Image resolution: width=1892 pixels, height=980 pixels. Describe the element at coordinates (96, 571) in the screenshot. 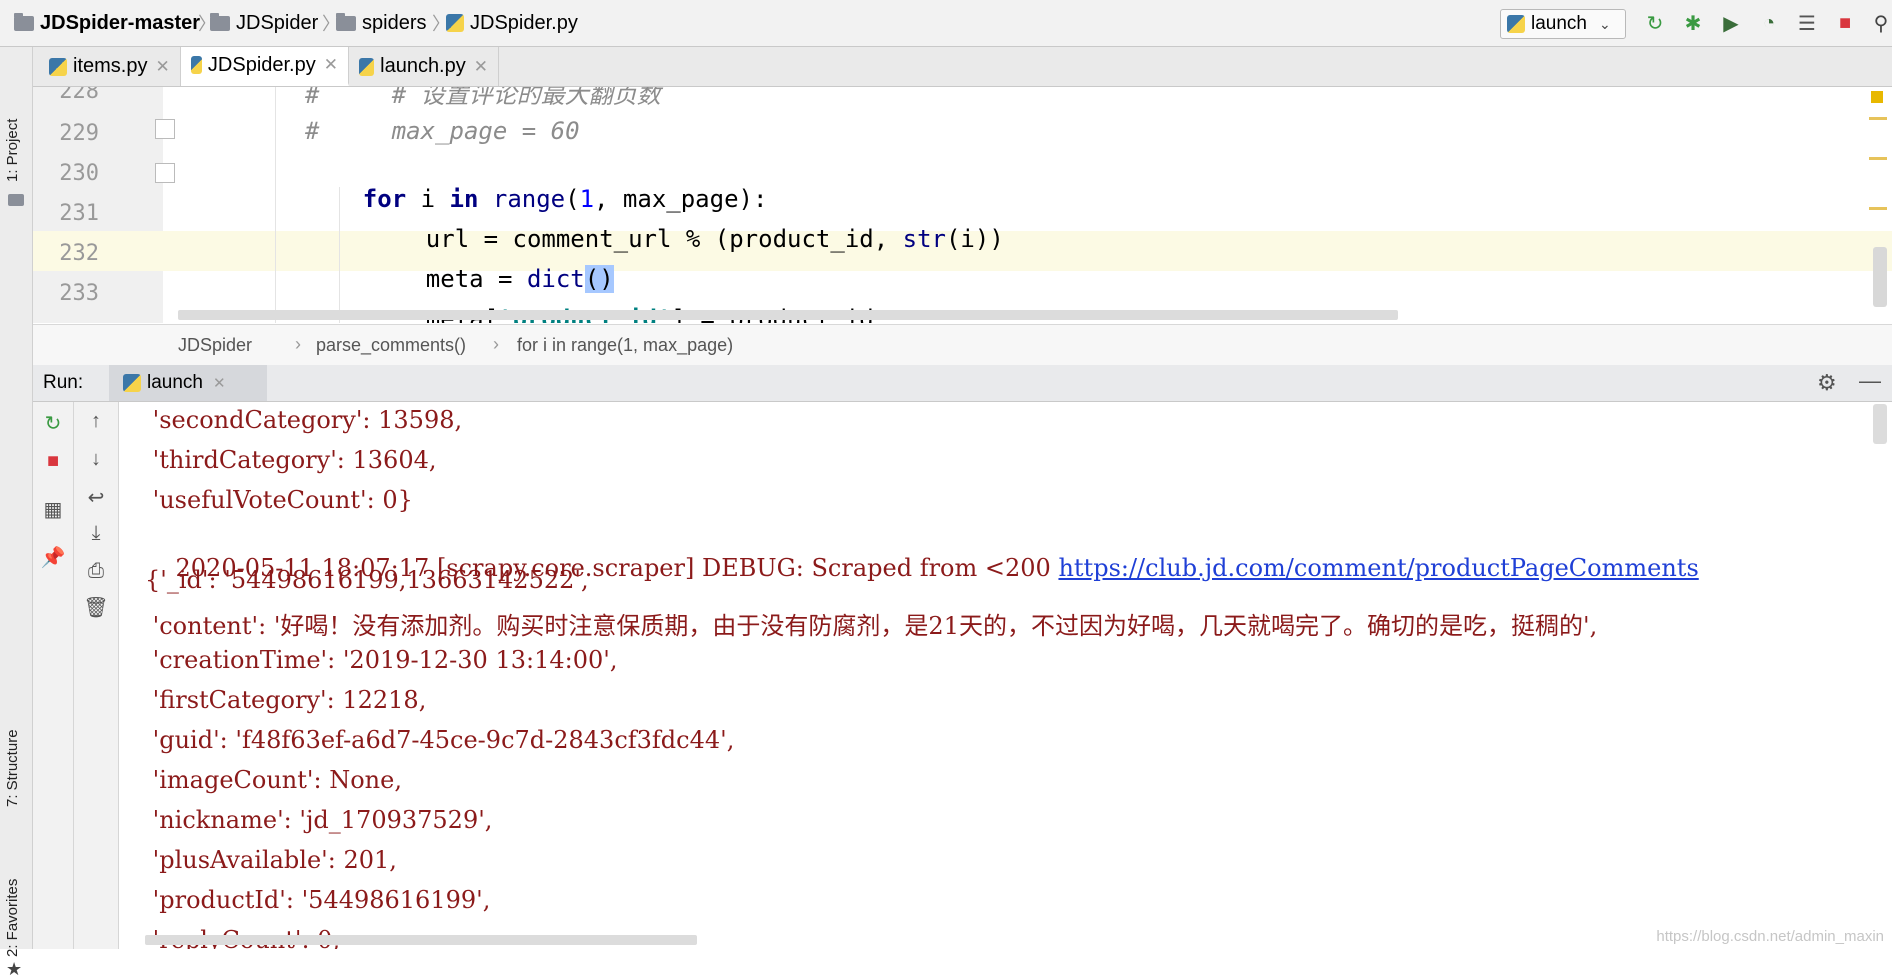

I see `print-icon: ⎙` at that location.